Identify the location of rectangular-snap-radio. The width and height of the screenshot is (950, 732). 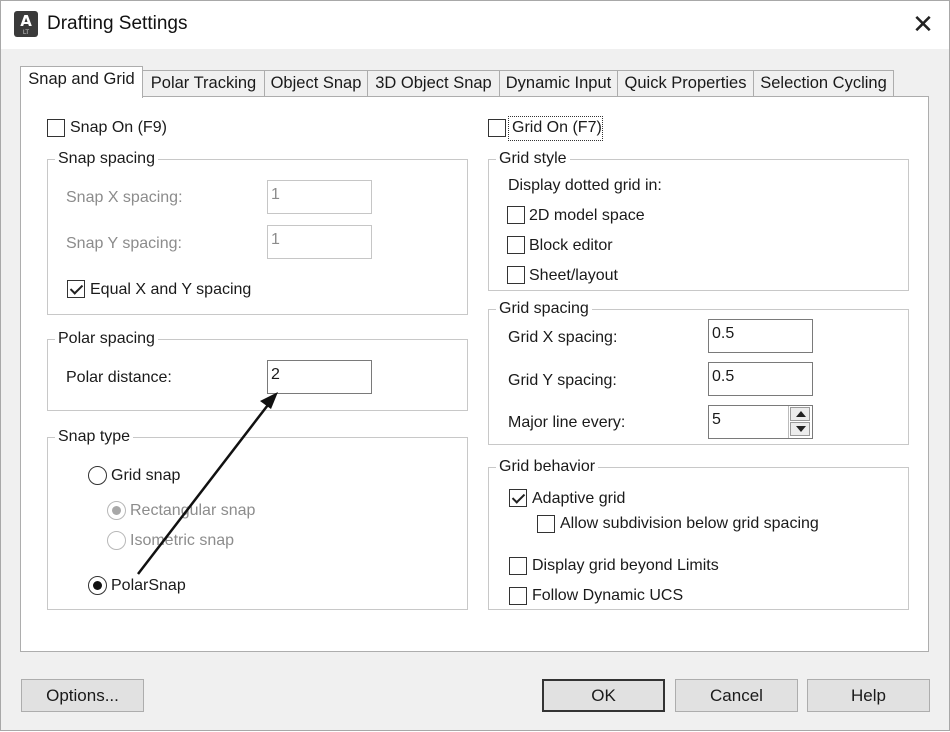
(116, 510).